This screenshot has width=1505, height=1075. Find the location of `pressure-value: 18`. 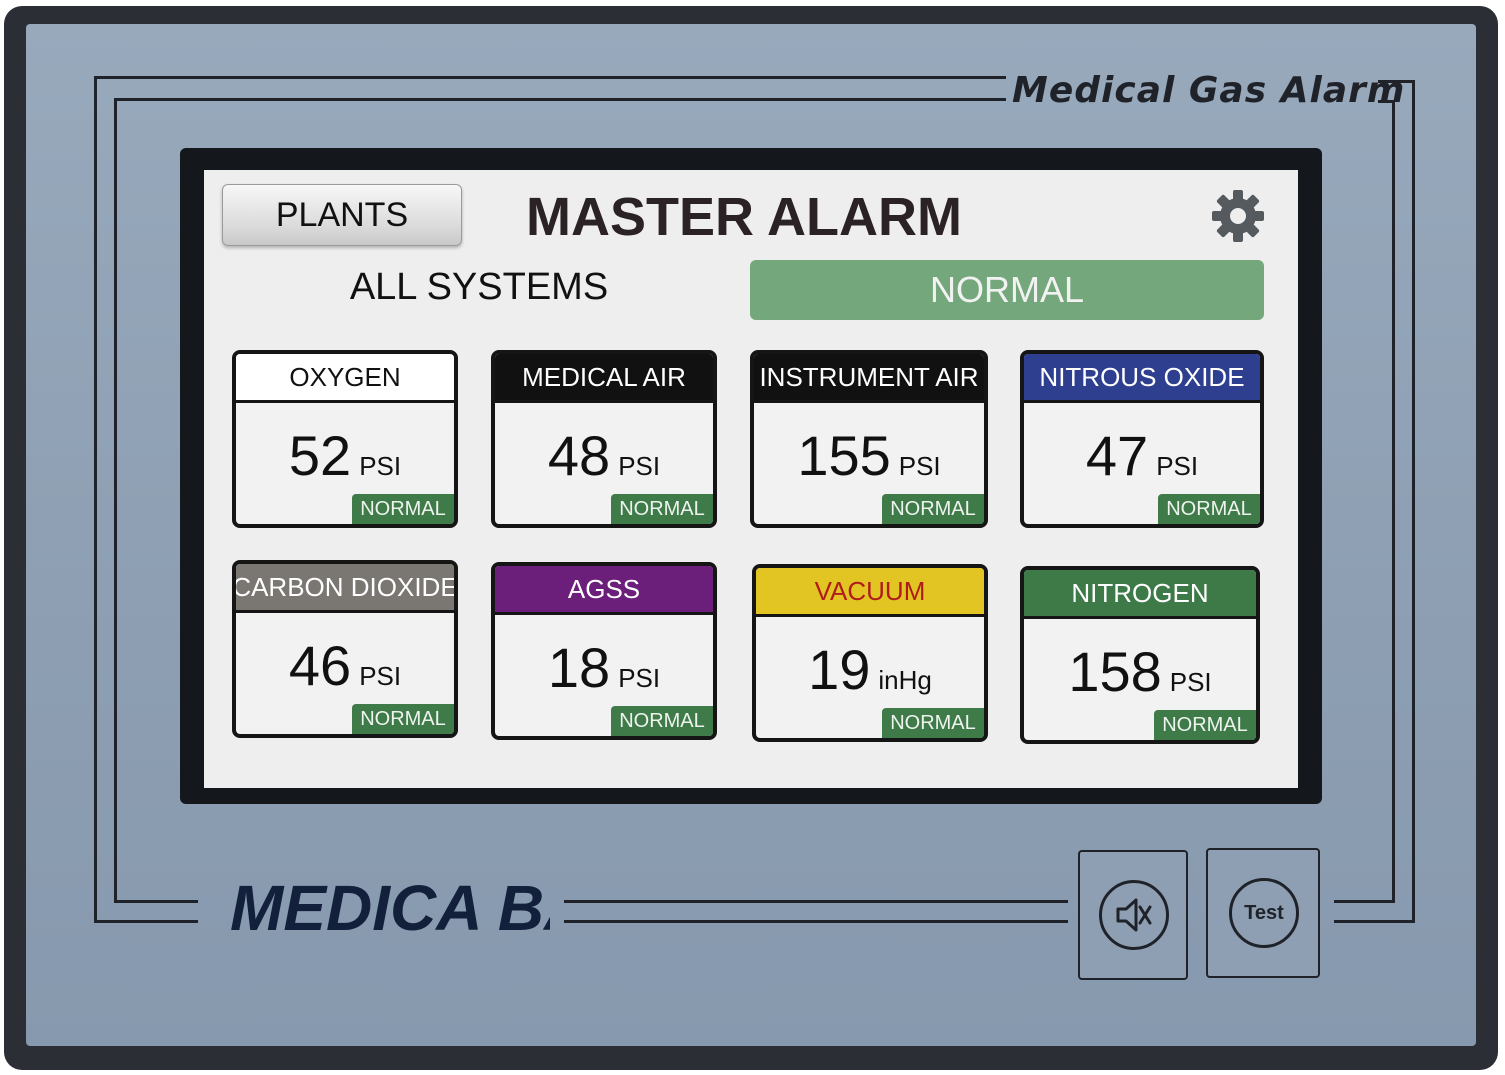

pressure-value: 18 is located at coordinates (579, 667).